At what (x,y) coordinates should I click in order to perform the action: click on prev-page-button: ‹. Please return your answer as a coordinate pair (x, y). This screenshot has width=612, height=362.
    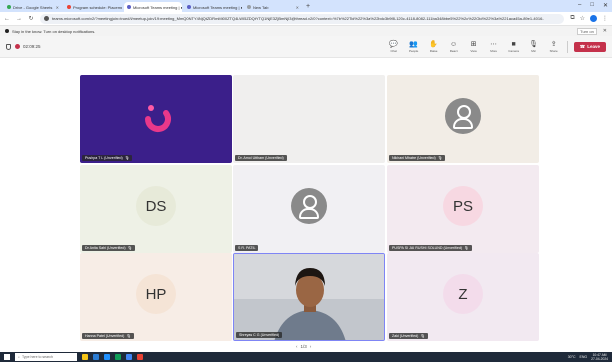
    Looking at the image, I should click on (297, 346).